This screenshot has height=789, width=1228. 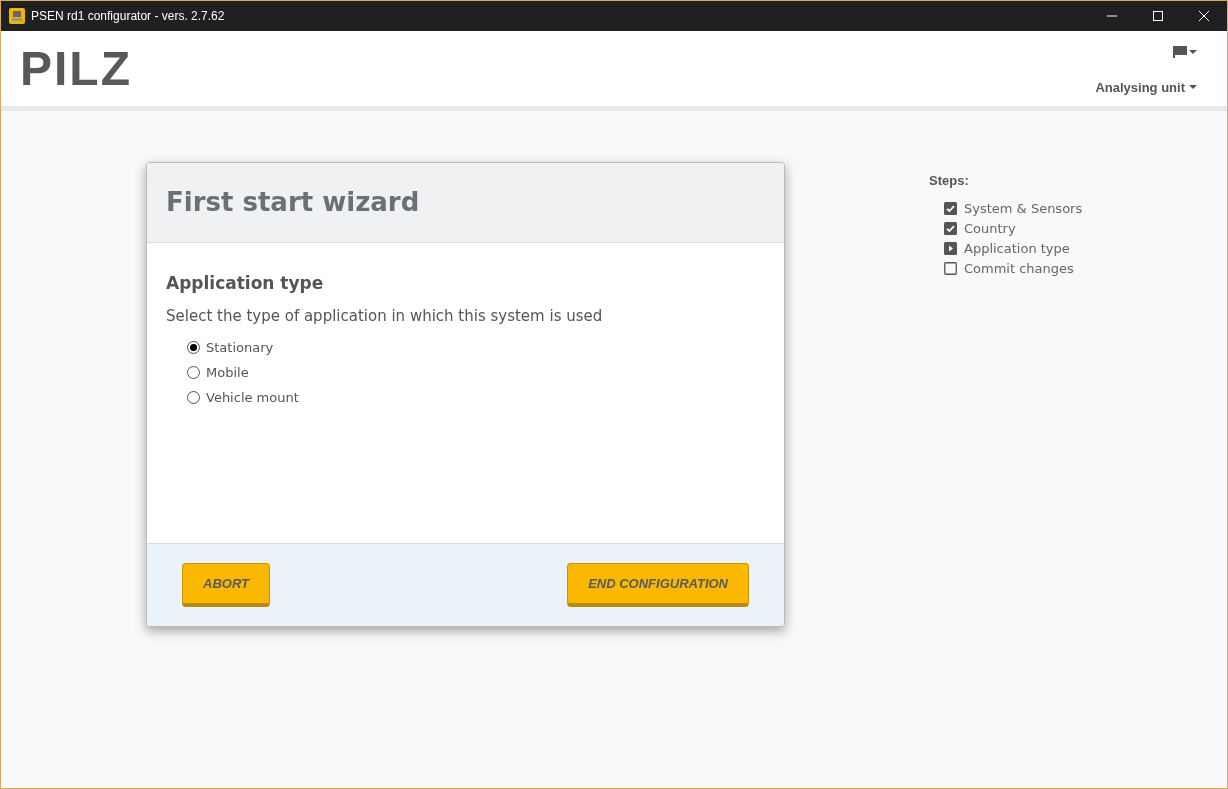 I want to click on steps-title: Steps:, so click(x=949, y=181).